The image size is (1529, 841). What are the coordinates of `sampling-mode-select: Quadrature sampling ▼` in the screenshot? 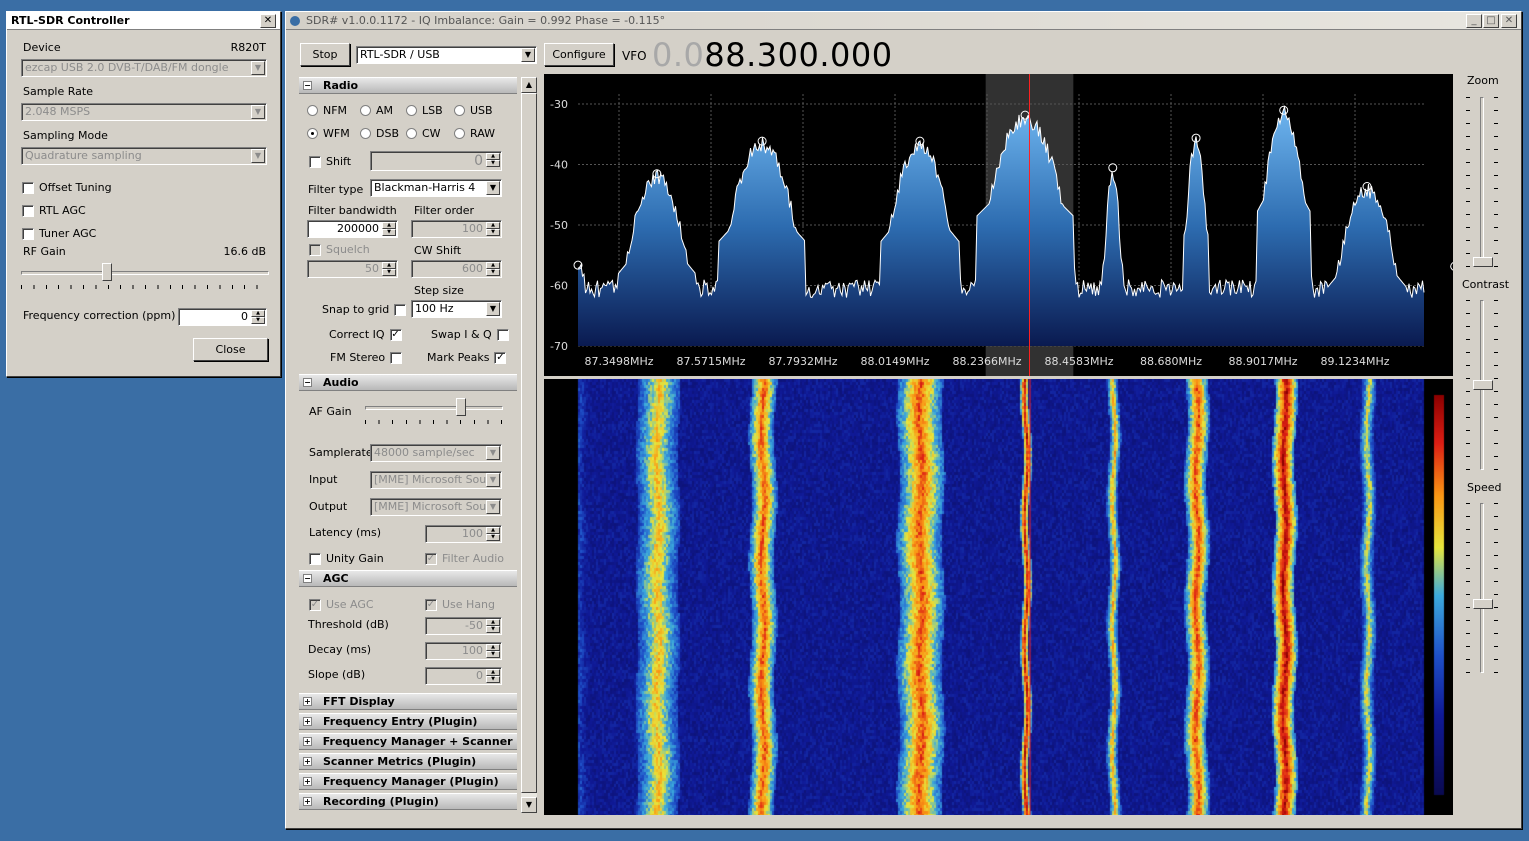 It's located at (144, 156).